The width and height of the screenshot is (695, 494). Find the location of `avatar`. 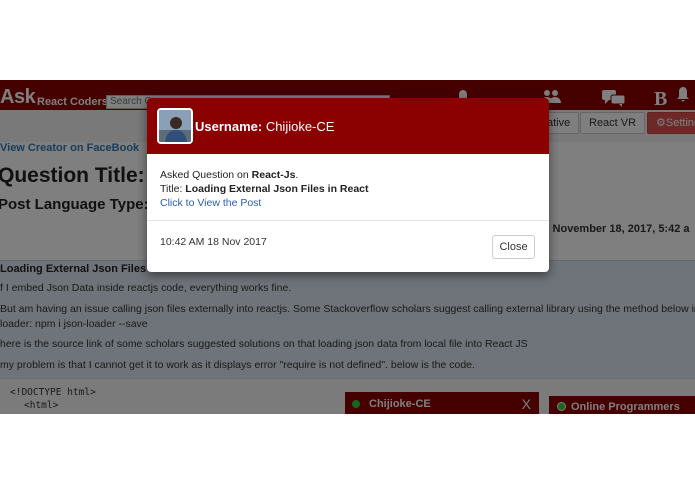

avatar is located at coordinates (175, 126).